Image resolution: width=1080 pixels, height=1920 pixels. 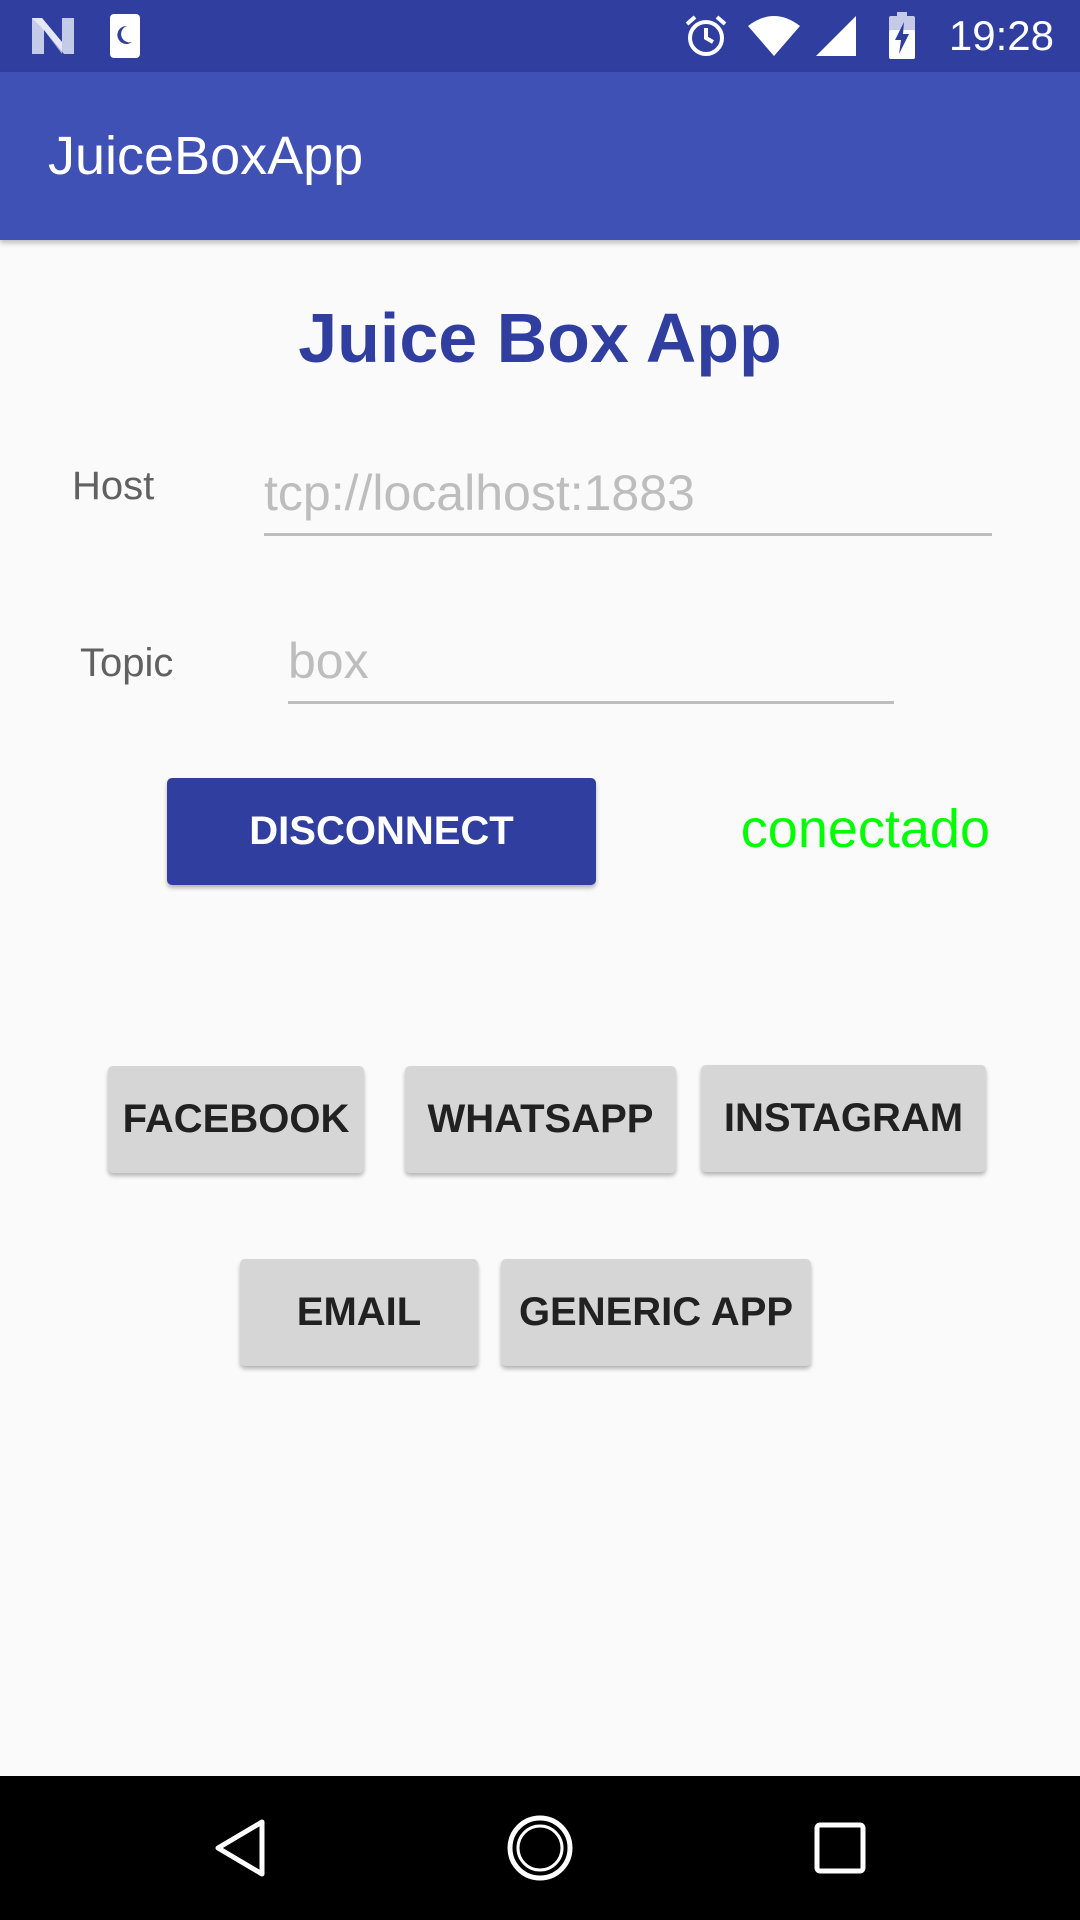 I want to click on topic-label: Topic, so click(x=127, y=663).